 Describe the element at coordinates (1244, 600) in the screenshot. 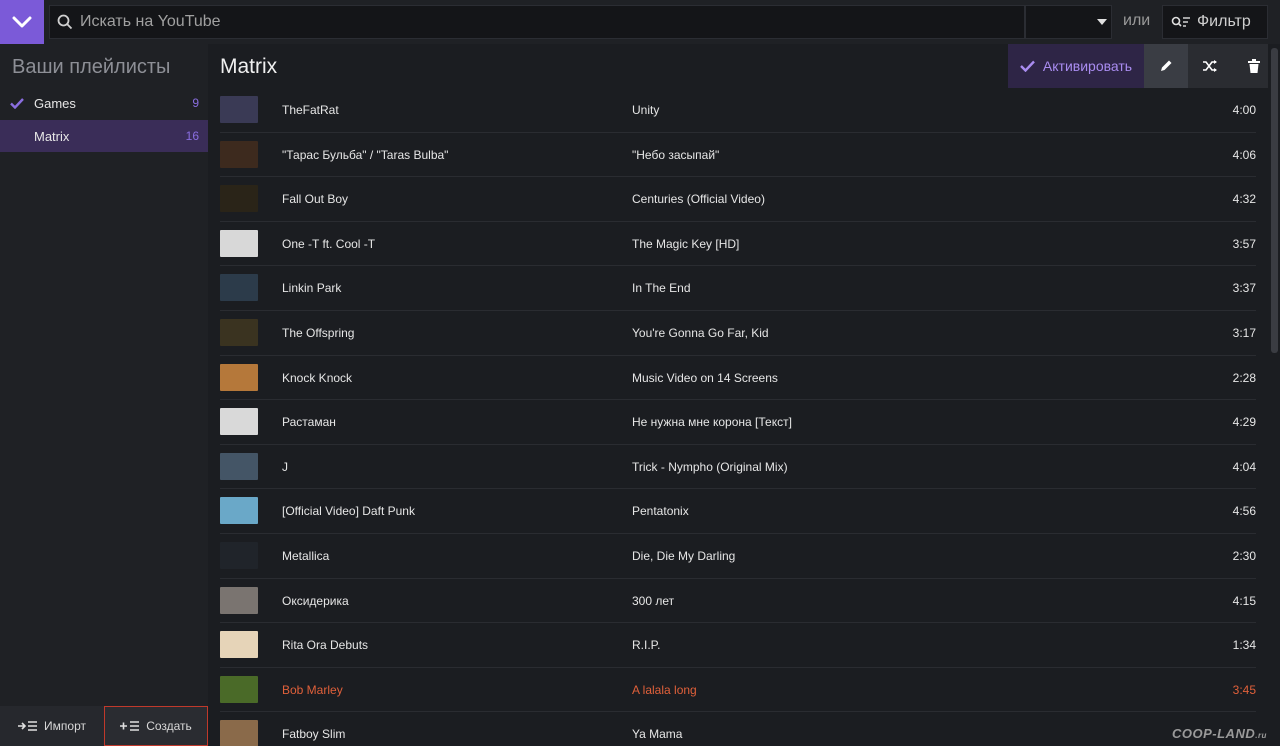

I see `track-duration: 4:15` at that location.